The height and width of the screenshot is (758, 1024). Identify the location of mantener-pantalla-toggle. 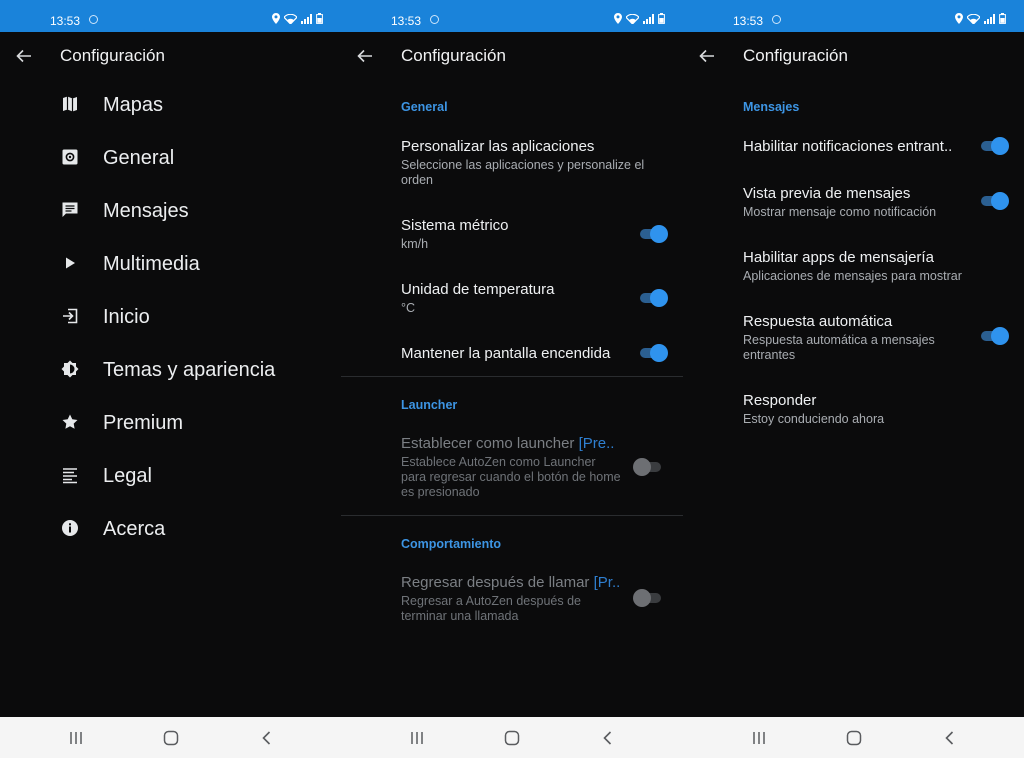
(653, 353).